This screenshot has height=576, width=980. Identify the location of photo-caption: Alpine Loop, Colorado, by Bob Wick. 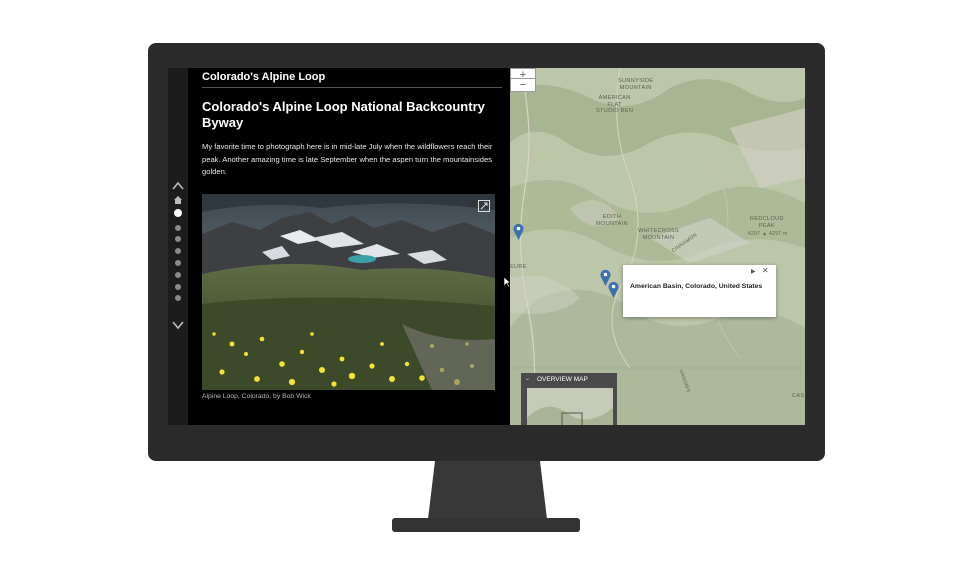
(256, 396).